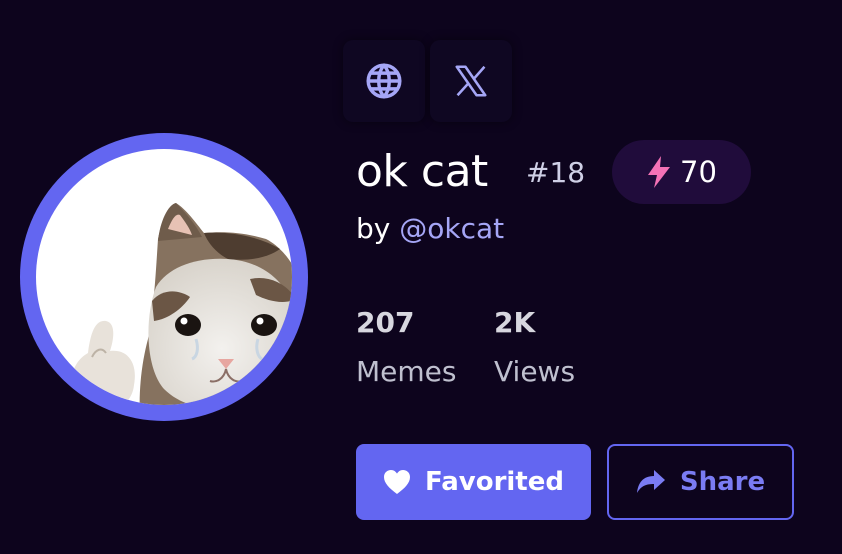 Image resolution: width=842 pixels, height=554 pixels. I want to click on author-handle-link: @okcat, so click(451, 228).